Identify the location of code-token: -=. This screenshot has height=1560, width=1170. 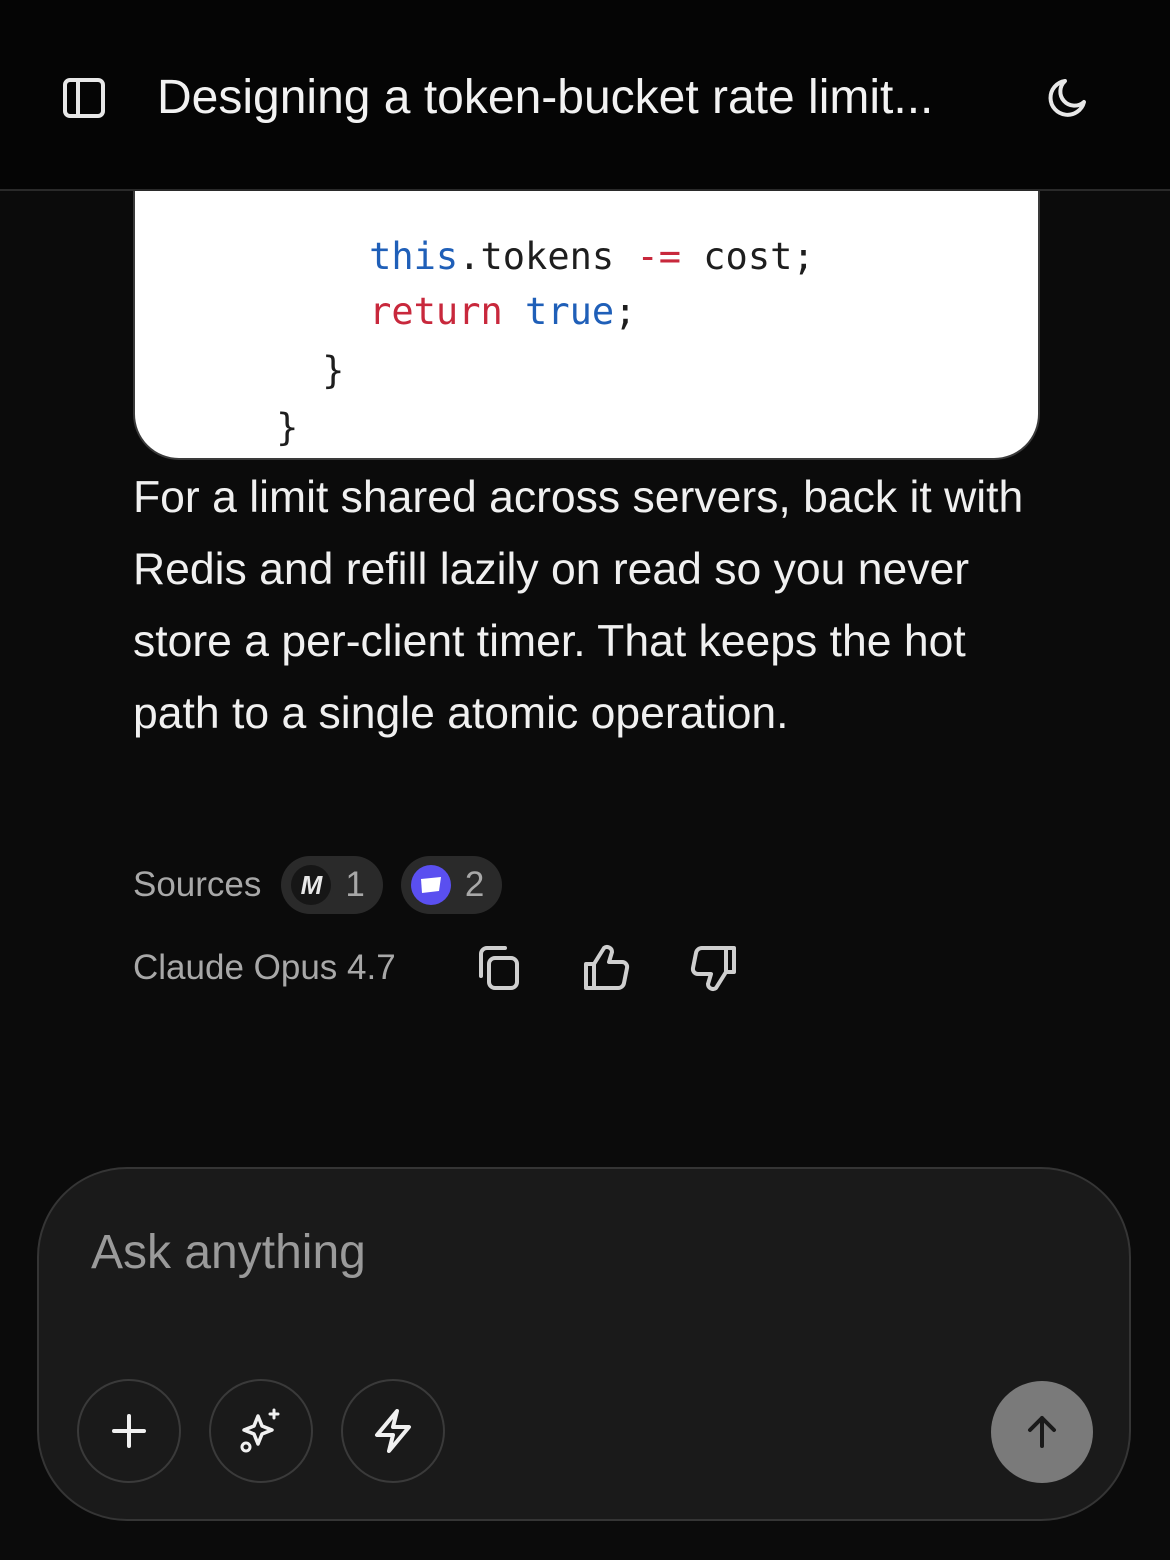
(658, 256).